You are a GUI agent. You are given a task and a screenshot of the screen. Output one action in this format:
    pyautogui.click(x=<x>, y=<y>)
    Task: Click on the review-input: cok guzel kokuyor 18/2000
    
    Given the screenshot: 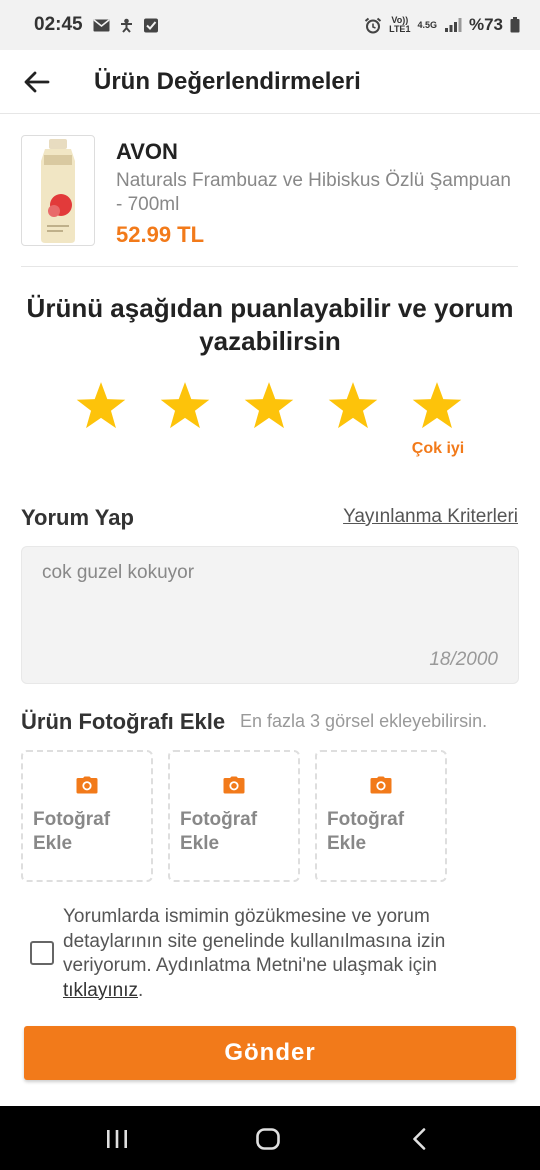 What is the action you would take?
    pyautogui.click(x=270, y=615)
    